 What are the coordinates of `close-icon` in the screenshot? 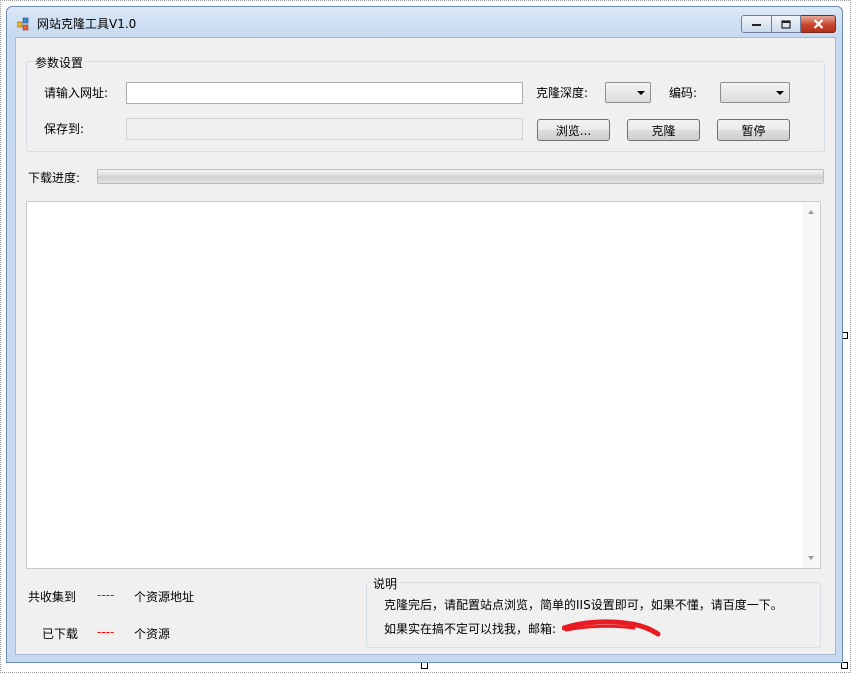 It's located at (818, 24).